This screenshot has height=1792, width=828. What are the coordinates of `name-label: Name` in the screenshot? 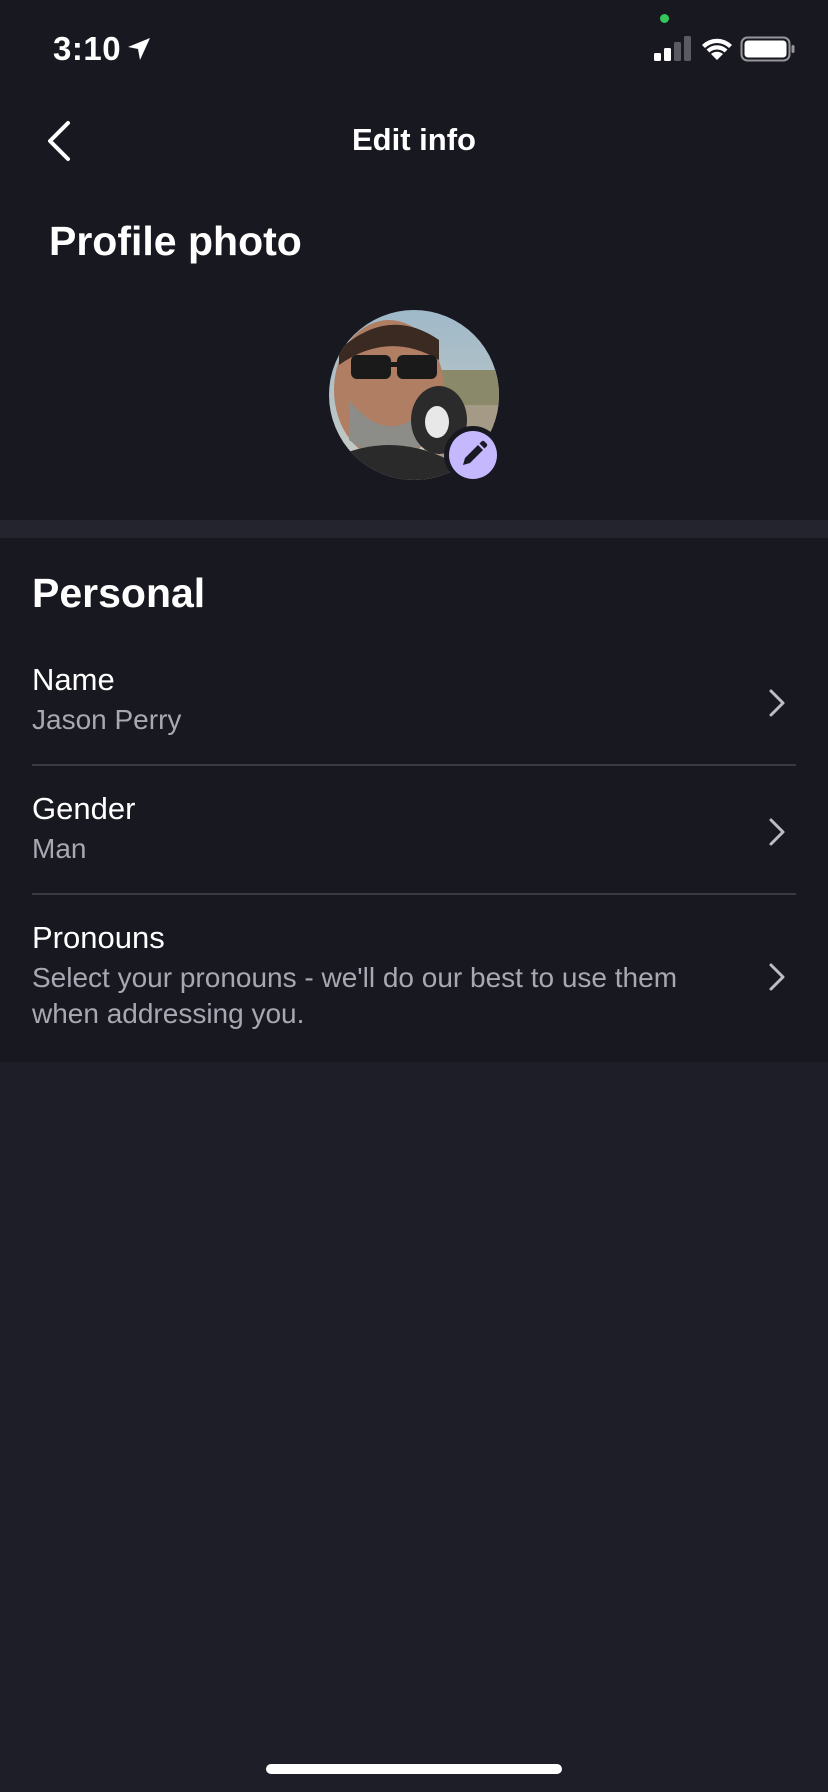 It's located at (73, 679).